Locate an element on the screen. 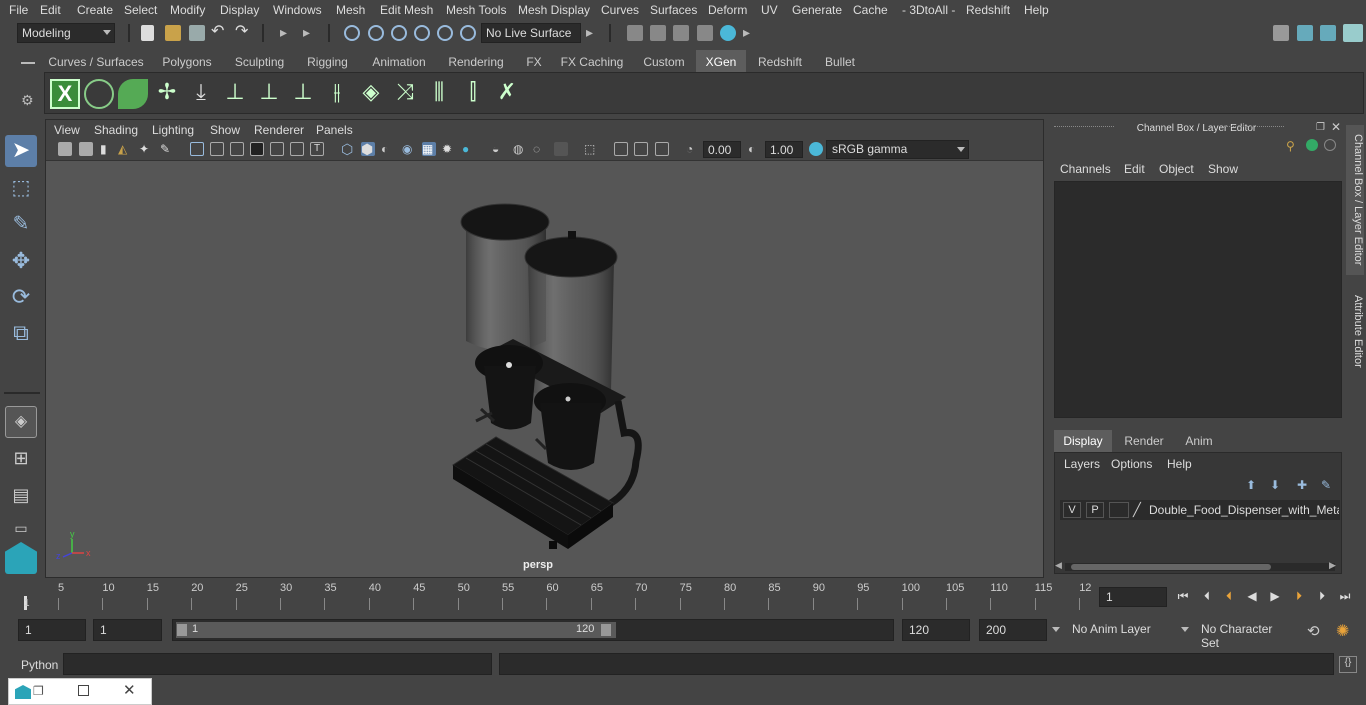  gate-mask-icon is located at coordinates (257, 149).